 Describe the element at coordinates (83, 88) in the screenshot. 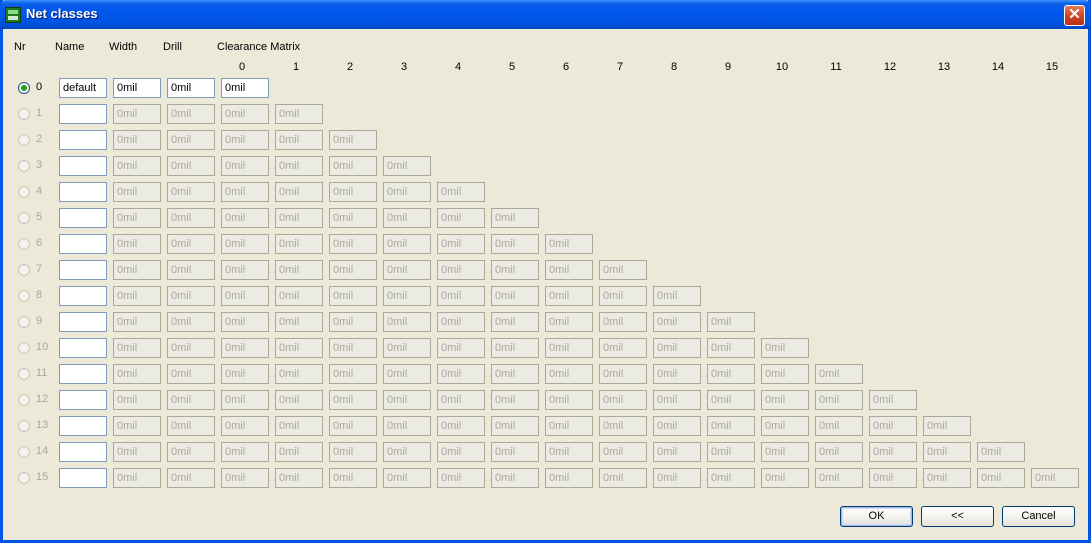

I see `name-input: default` at that location.